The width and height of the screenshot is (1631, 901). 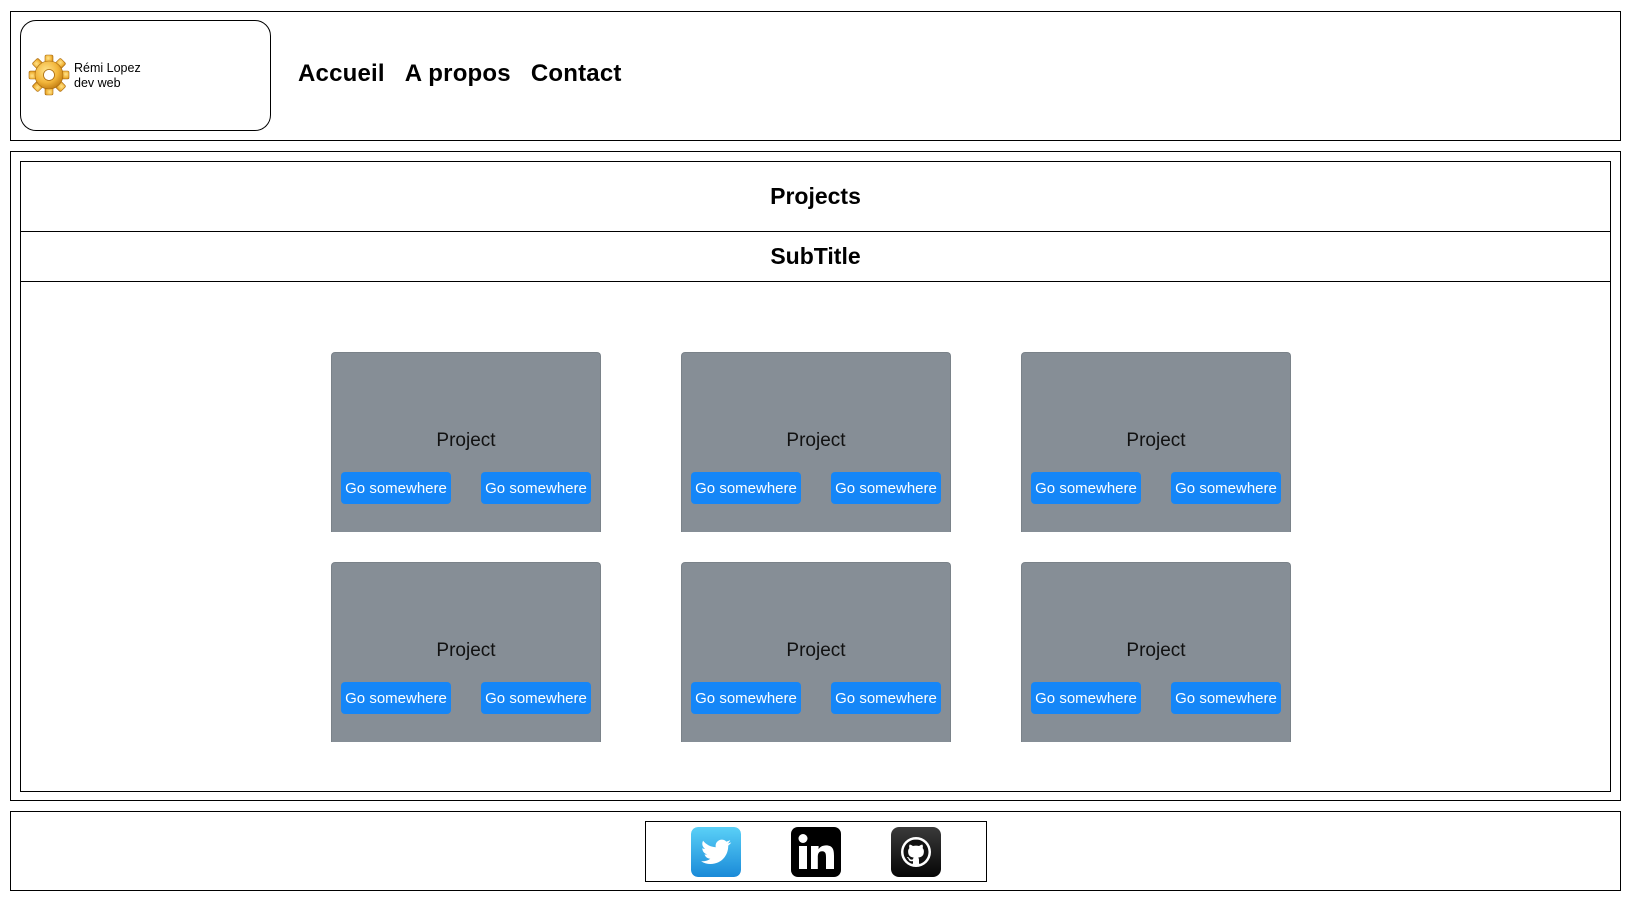 I want to click on title-row: Projects, so click(x=815, y=197).